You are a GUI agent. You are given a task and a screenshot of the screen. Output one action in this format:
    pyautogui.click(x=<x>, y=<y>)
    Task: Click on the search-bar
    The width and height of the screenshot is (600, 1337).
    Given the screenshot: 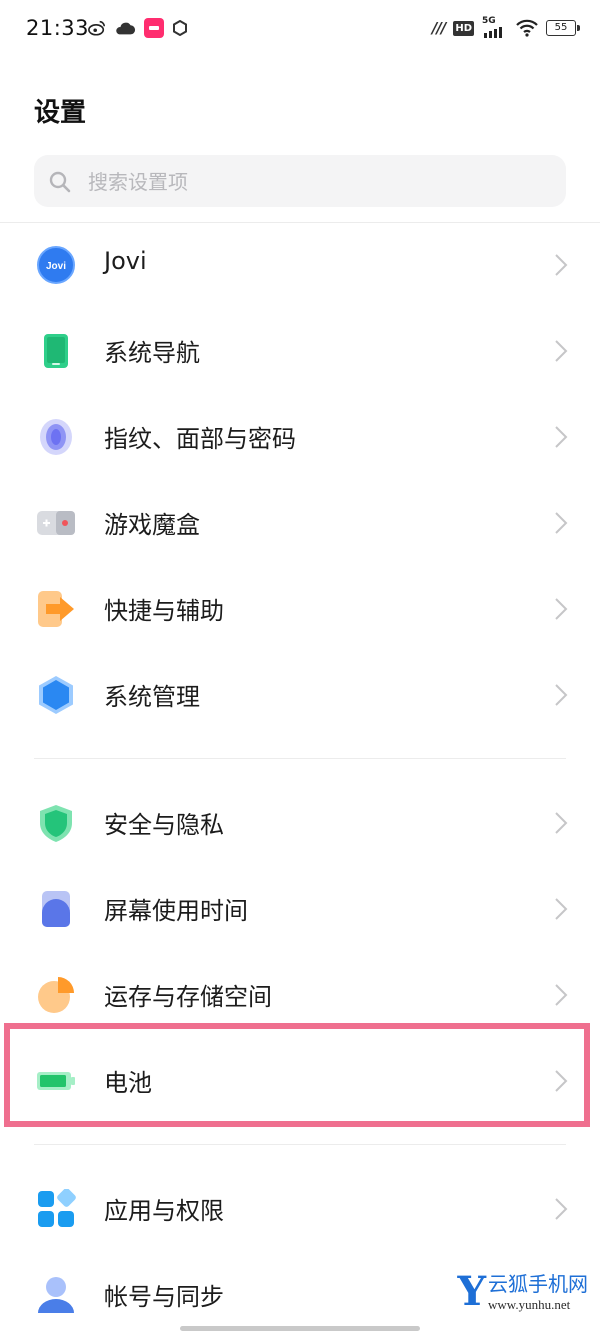 What is the action you would take?
    pyautogui.click(x=300, y=182)
    